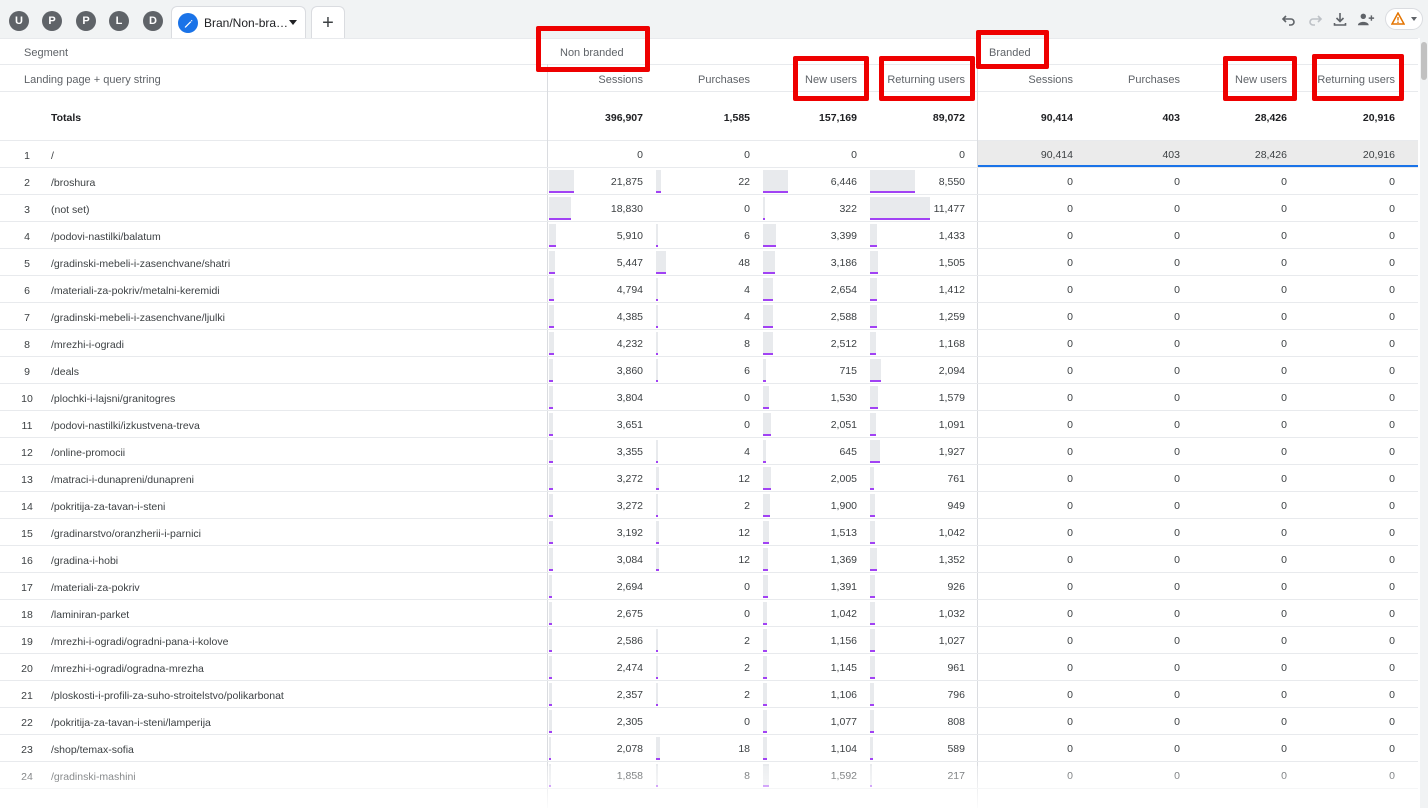  I want to click on landing-page-link: /pokritija-za-tavan-i-steni, so click(108, 507).